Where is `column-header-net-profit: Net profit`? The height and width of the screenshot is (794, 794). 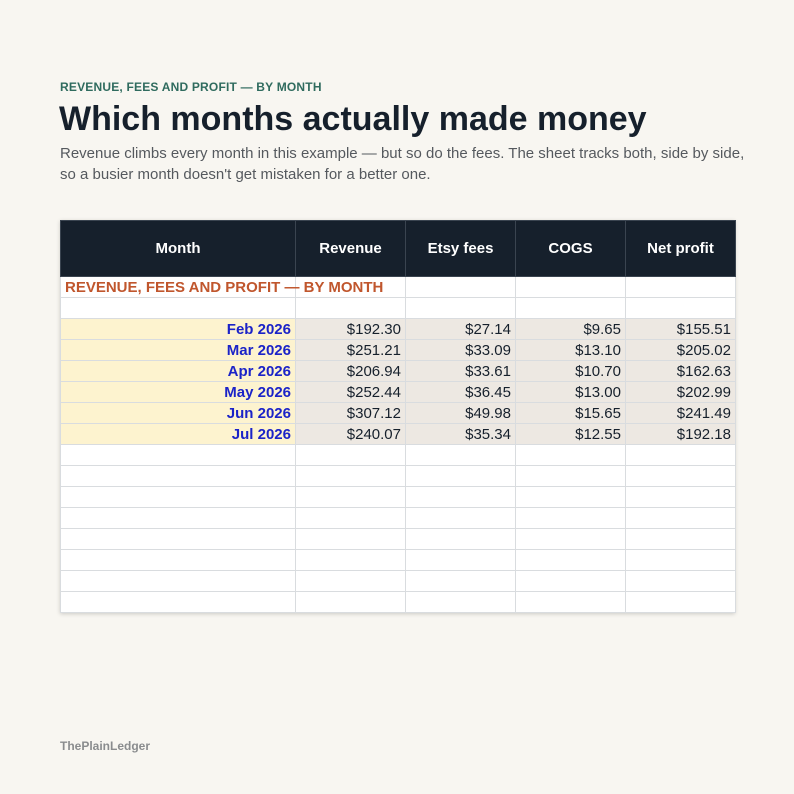
column-header-net-profit: Net profit is located at coordinates (680, 248).